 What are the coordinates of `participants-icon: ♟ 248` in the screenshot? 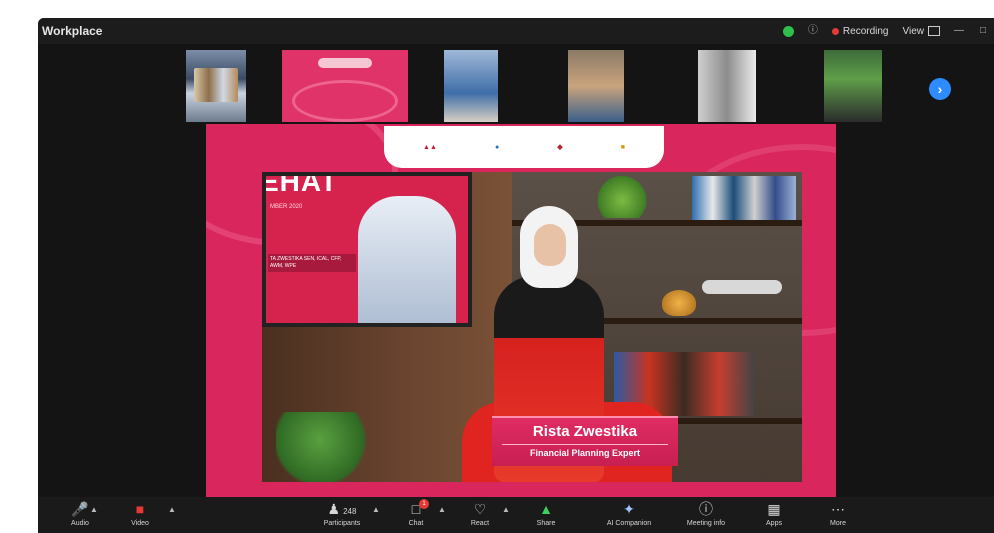 It's located at (342, 509).